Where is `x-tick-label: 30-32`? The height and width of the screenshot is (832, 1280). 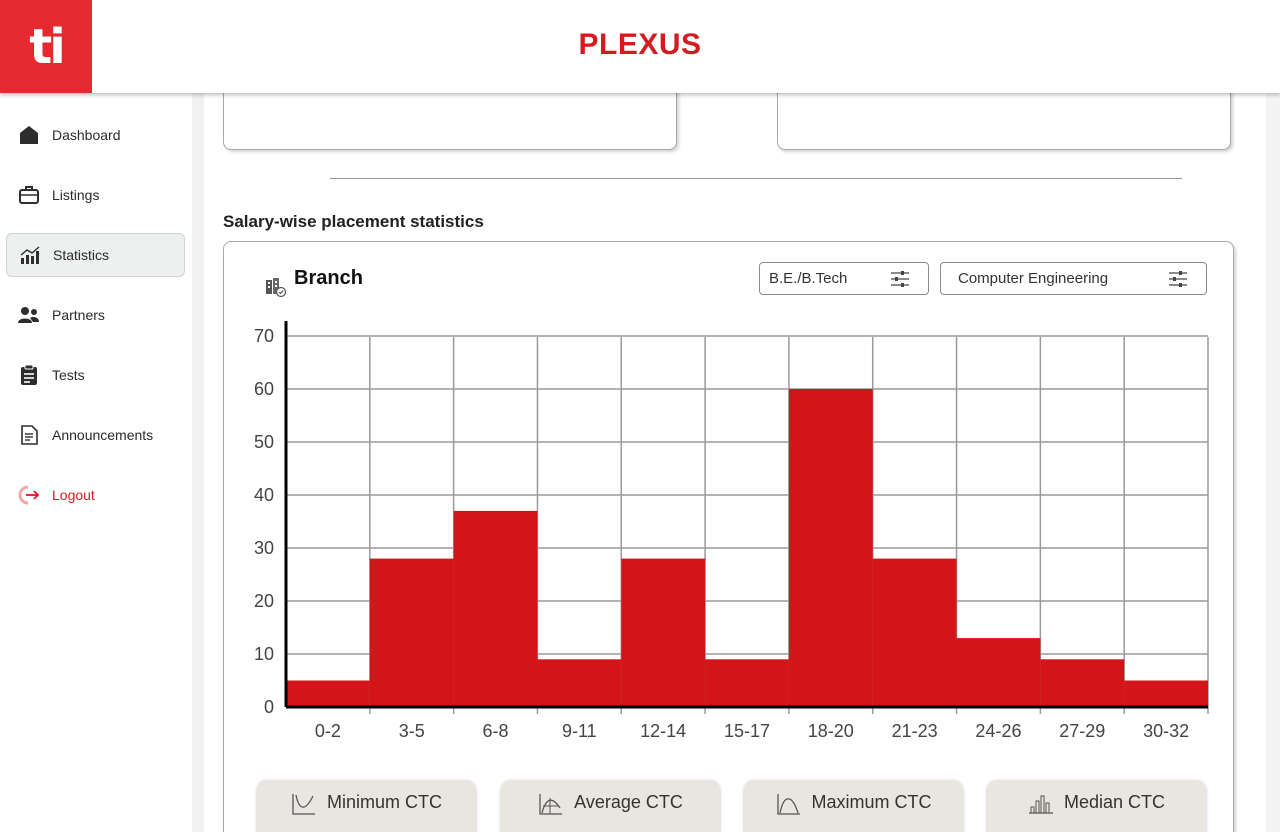
x-tick-label: 30-32 is located at coordinates (1166, 731).